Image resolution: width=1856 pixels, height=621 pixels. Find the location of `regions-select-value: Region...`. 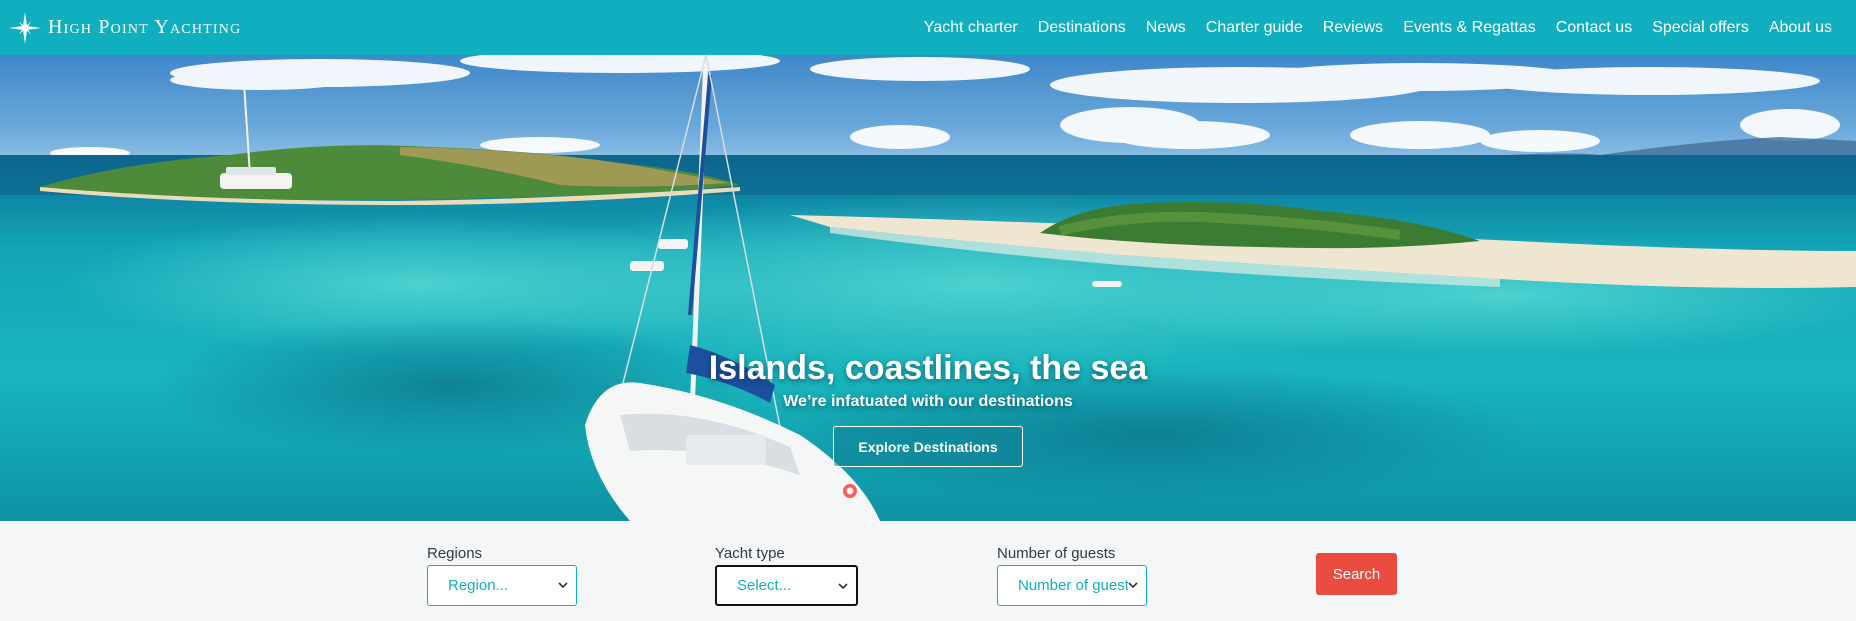

regions-select-value: Region... is located at coordinates (478, 585).